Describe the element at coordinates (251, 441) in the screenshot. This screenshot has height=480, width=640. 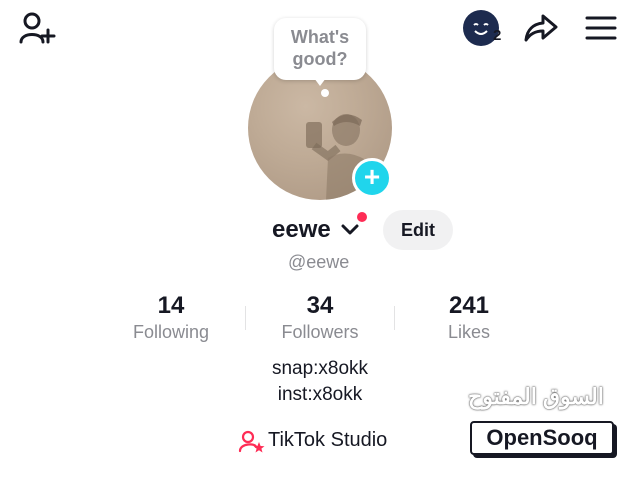
I see `studio-icon` at that location.